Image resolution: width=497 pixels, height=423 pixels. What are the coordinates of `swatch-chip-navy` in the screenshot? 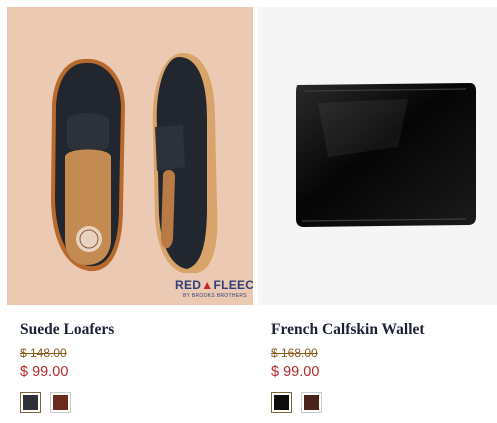 It's located at (30, 402).